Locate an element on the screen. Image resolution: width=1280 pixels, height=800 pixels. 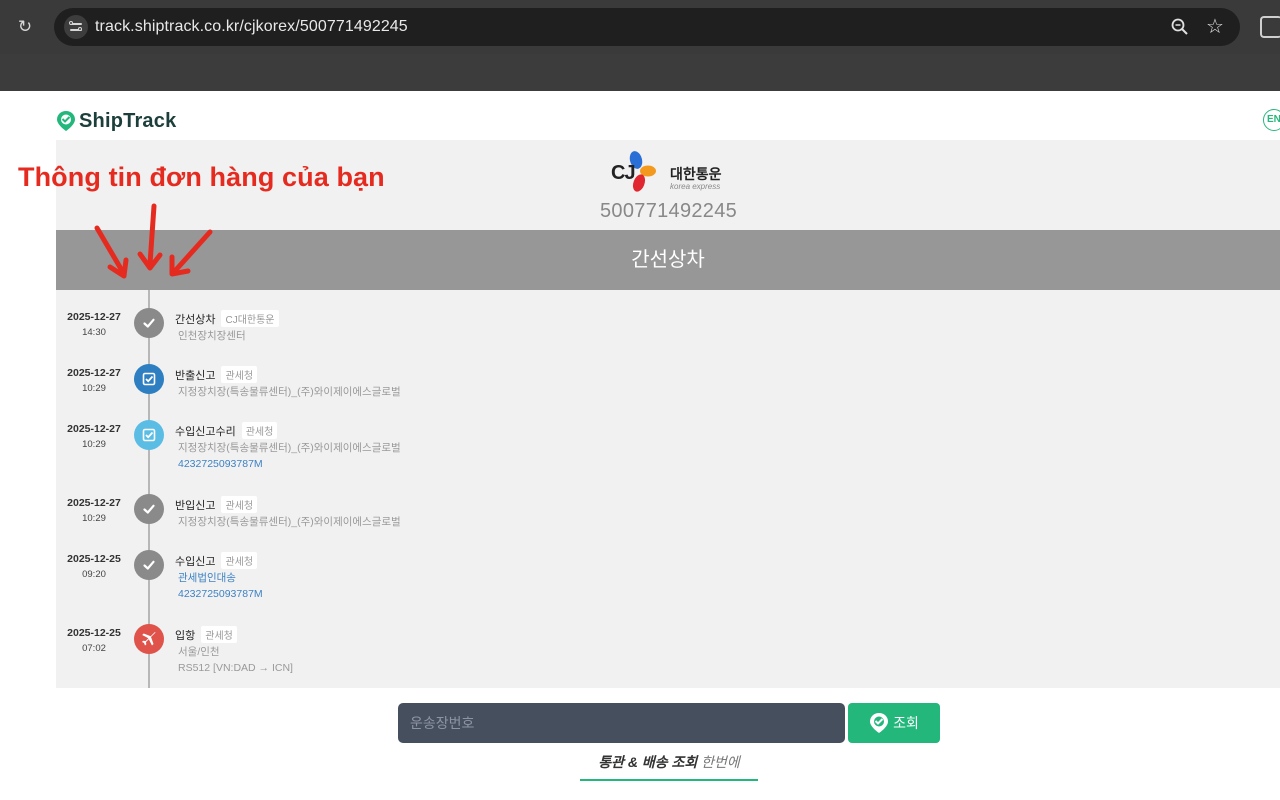
event-source-badge: CJ대한통운 is located at coordinates (250, 318).